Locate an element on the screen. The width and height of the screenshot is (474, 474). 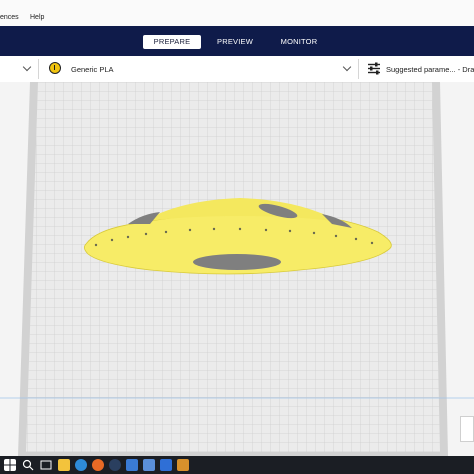
menu-item-help: Help is located at coordinates (37, 17).